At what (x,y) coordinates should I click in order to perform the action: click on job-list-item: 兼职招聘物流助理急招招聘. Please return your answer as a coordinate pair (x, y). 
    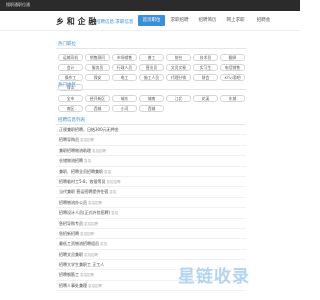
    Looking at the image, I should click on (151, 151).